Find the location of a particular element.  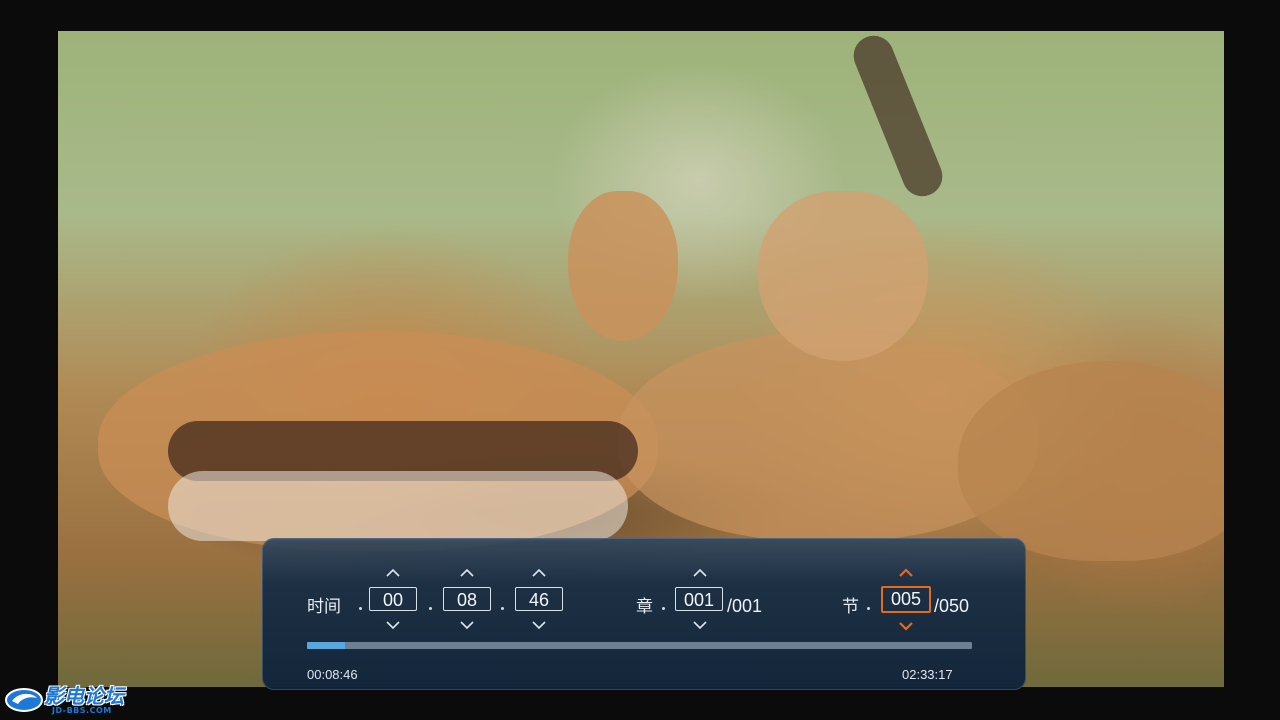

logo-swirl-icon is located at coordinates (25, 700).